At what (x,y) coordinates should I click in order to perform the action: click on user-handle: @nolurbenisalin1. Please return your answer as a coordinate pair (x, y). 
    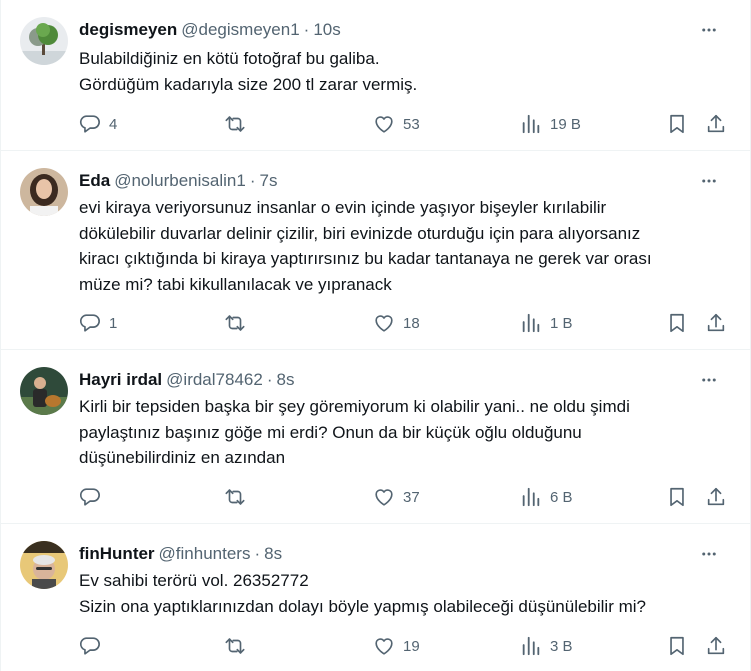
    Looking at the image, I should click on (180, 180).